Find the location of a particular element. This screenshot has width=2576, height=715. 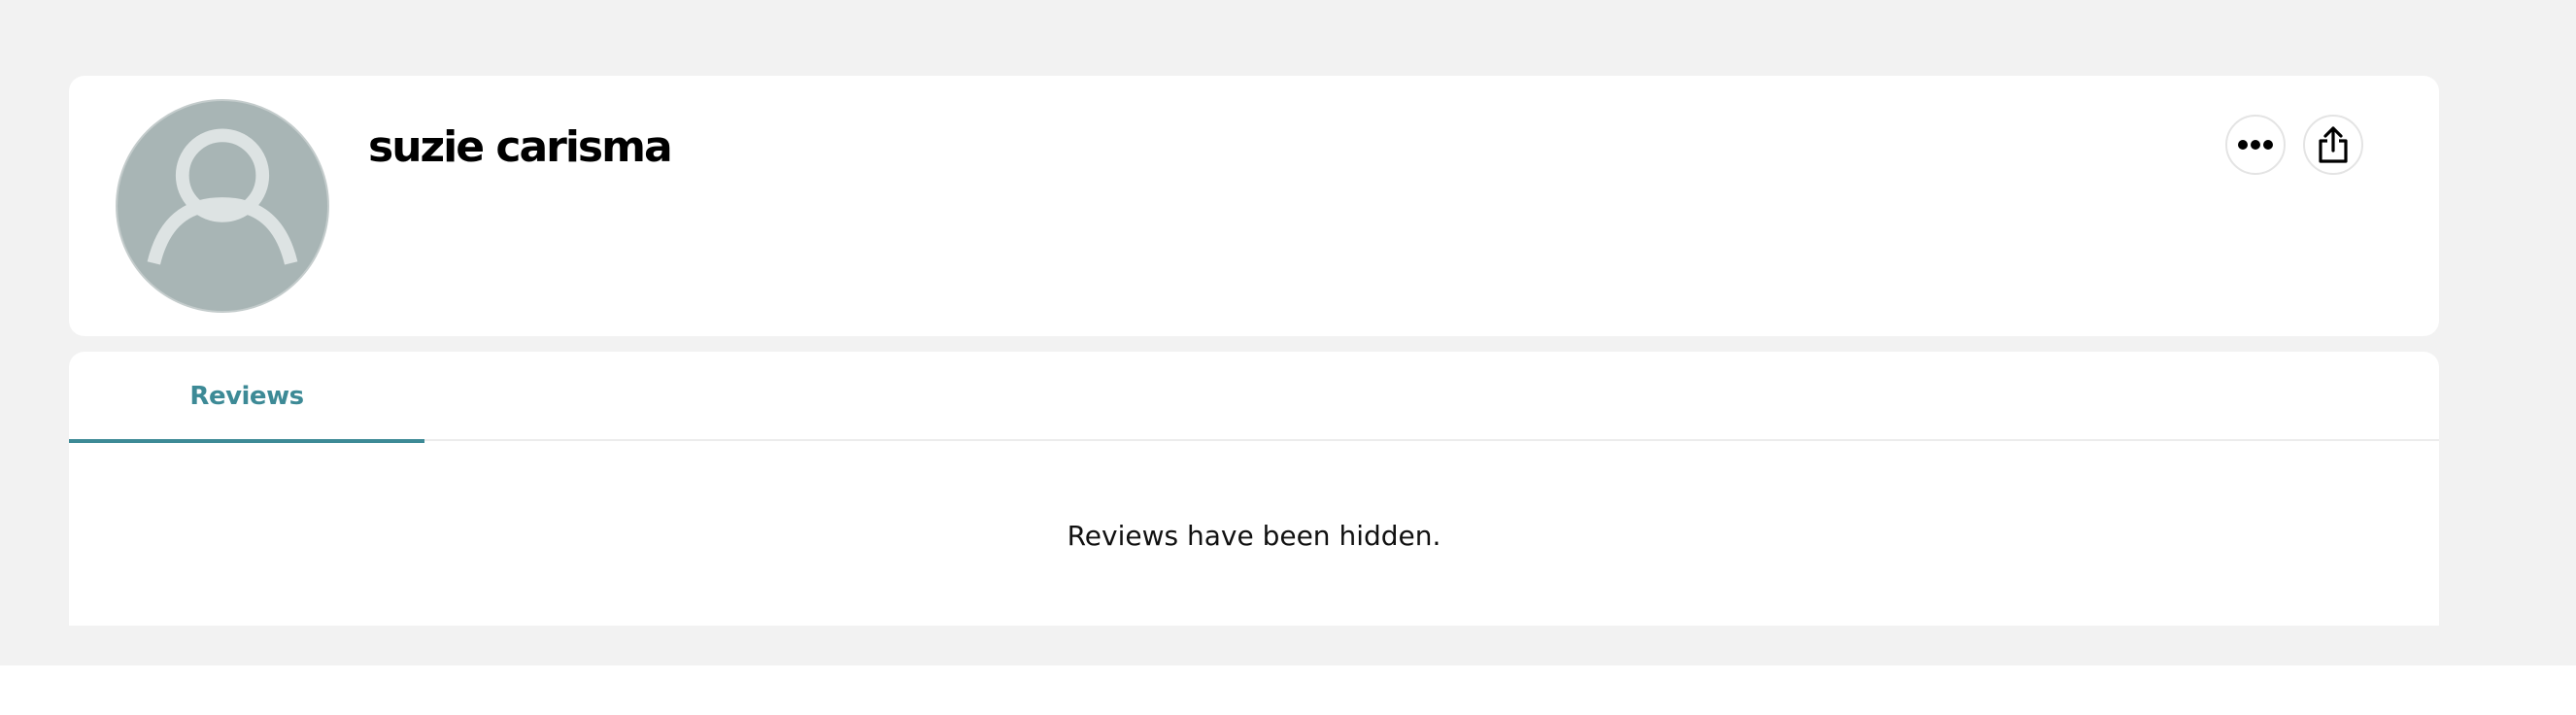

share-button is located at coordinates (2333, 145).